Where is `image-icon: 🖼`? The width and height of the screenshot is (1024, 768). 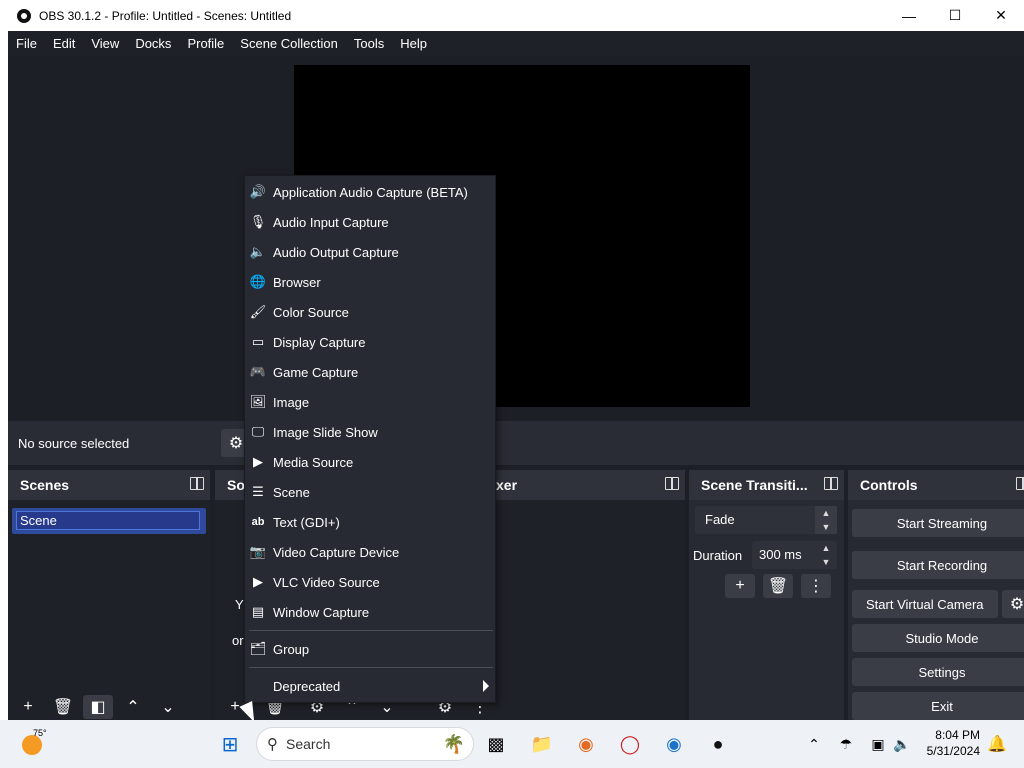 image-icon: 🖼 is located at coordinates (258, 401).